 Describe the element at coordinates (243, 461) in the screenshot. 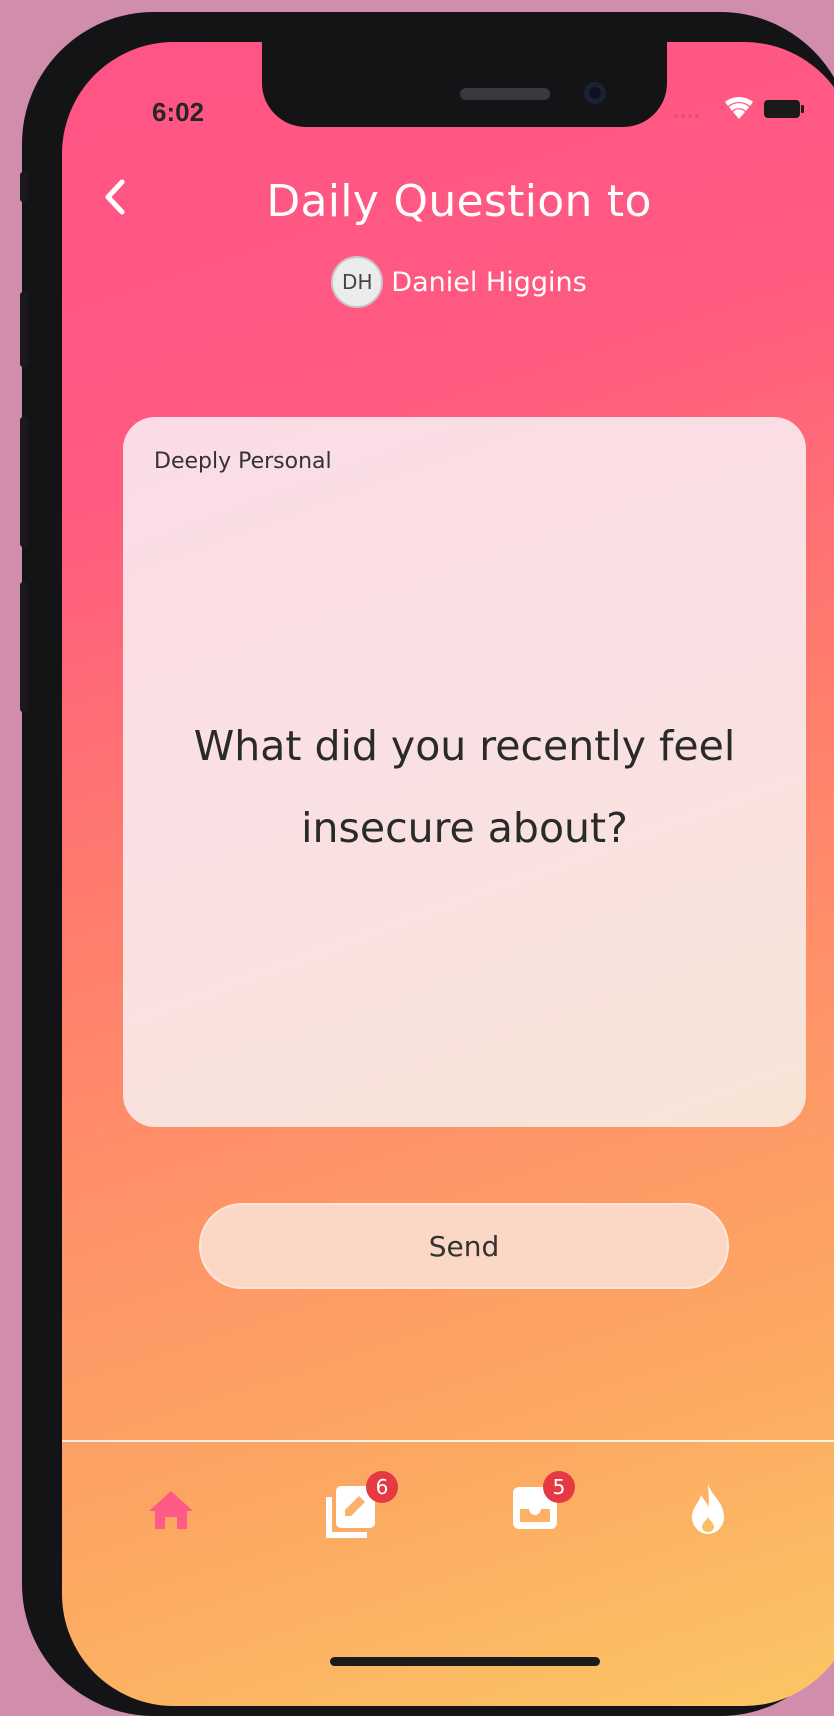

I see `card-category: Deeply Personal` at that location.